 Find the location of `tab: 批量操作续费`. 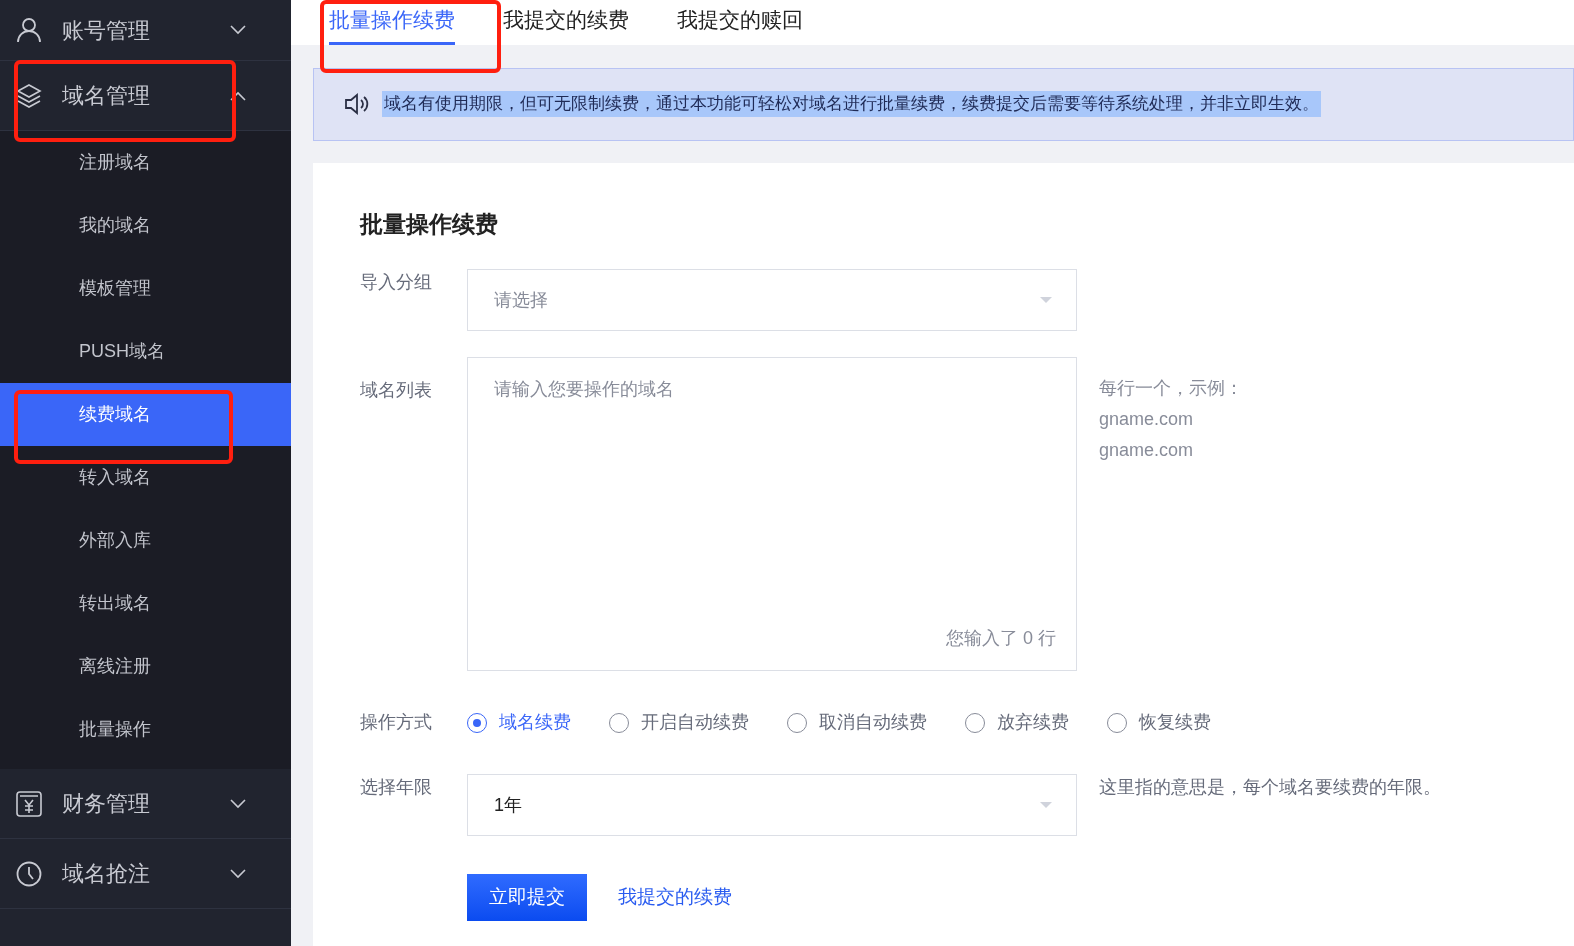

tab: 批量操作续费 is located at coordinates (392, 24).